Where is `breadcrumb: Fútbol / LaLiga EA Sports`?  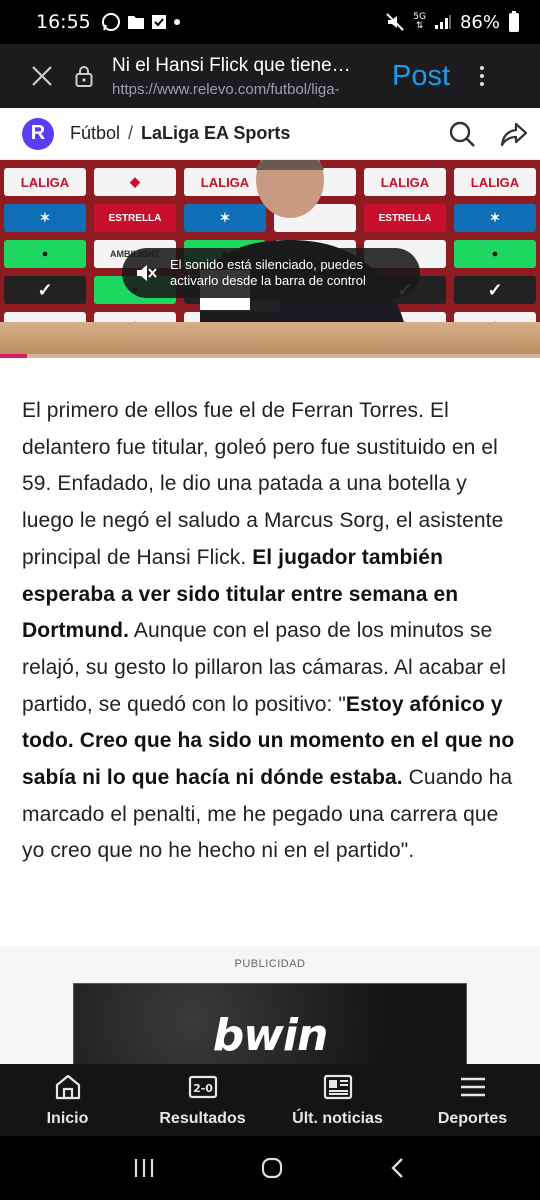 breadcrumb: Fútbol / LaLiga EA Sports is located at coordinates (180, 133).